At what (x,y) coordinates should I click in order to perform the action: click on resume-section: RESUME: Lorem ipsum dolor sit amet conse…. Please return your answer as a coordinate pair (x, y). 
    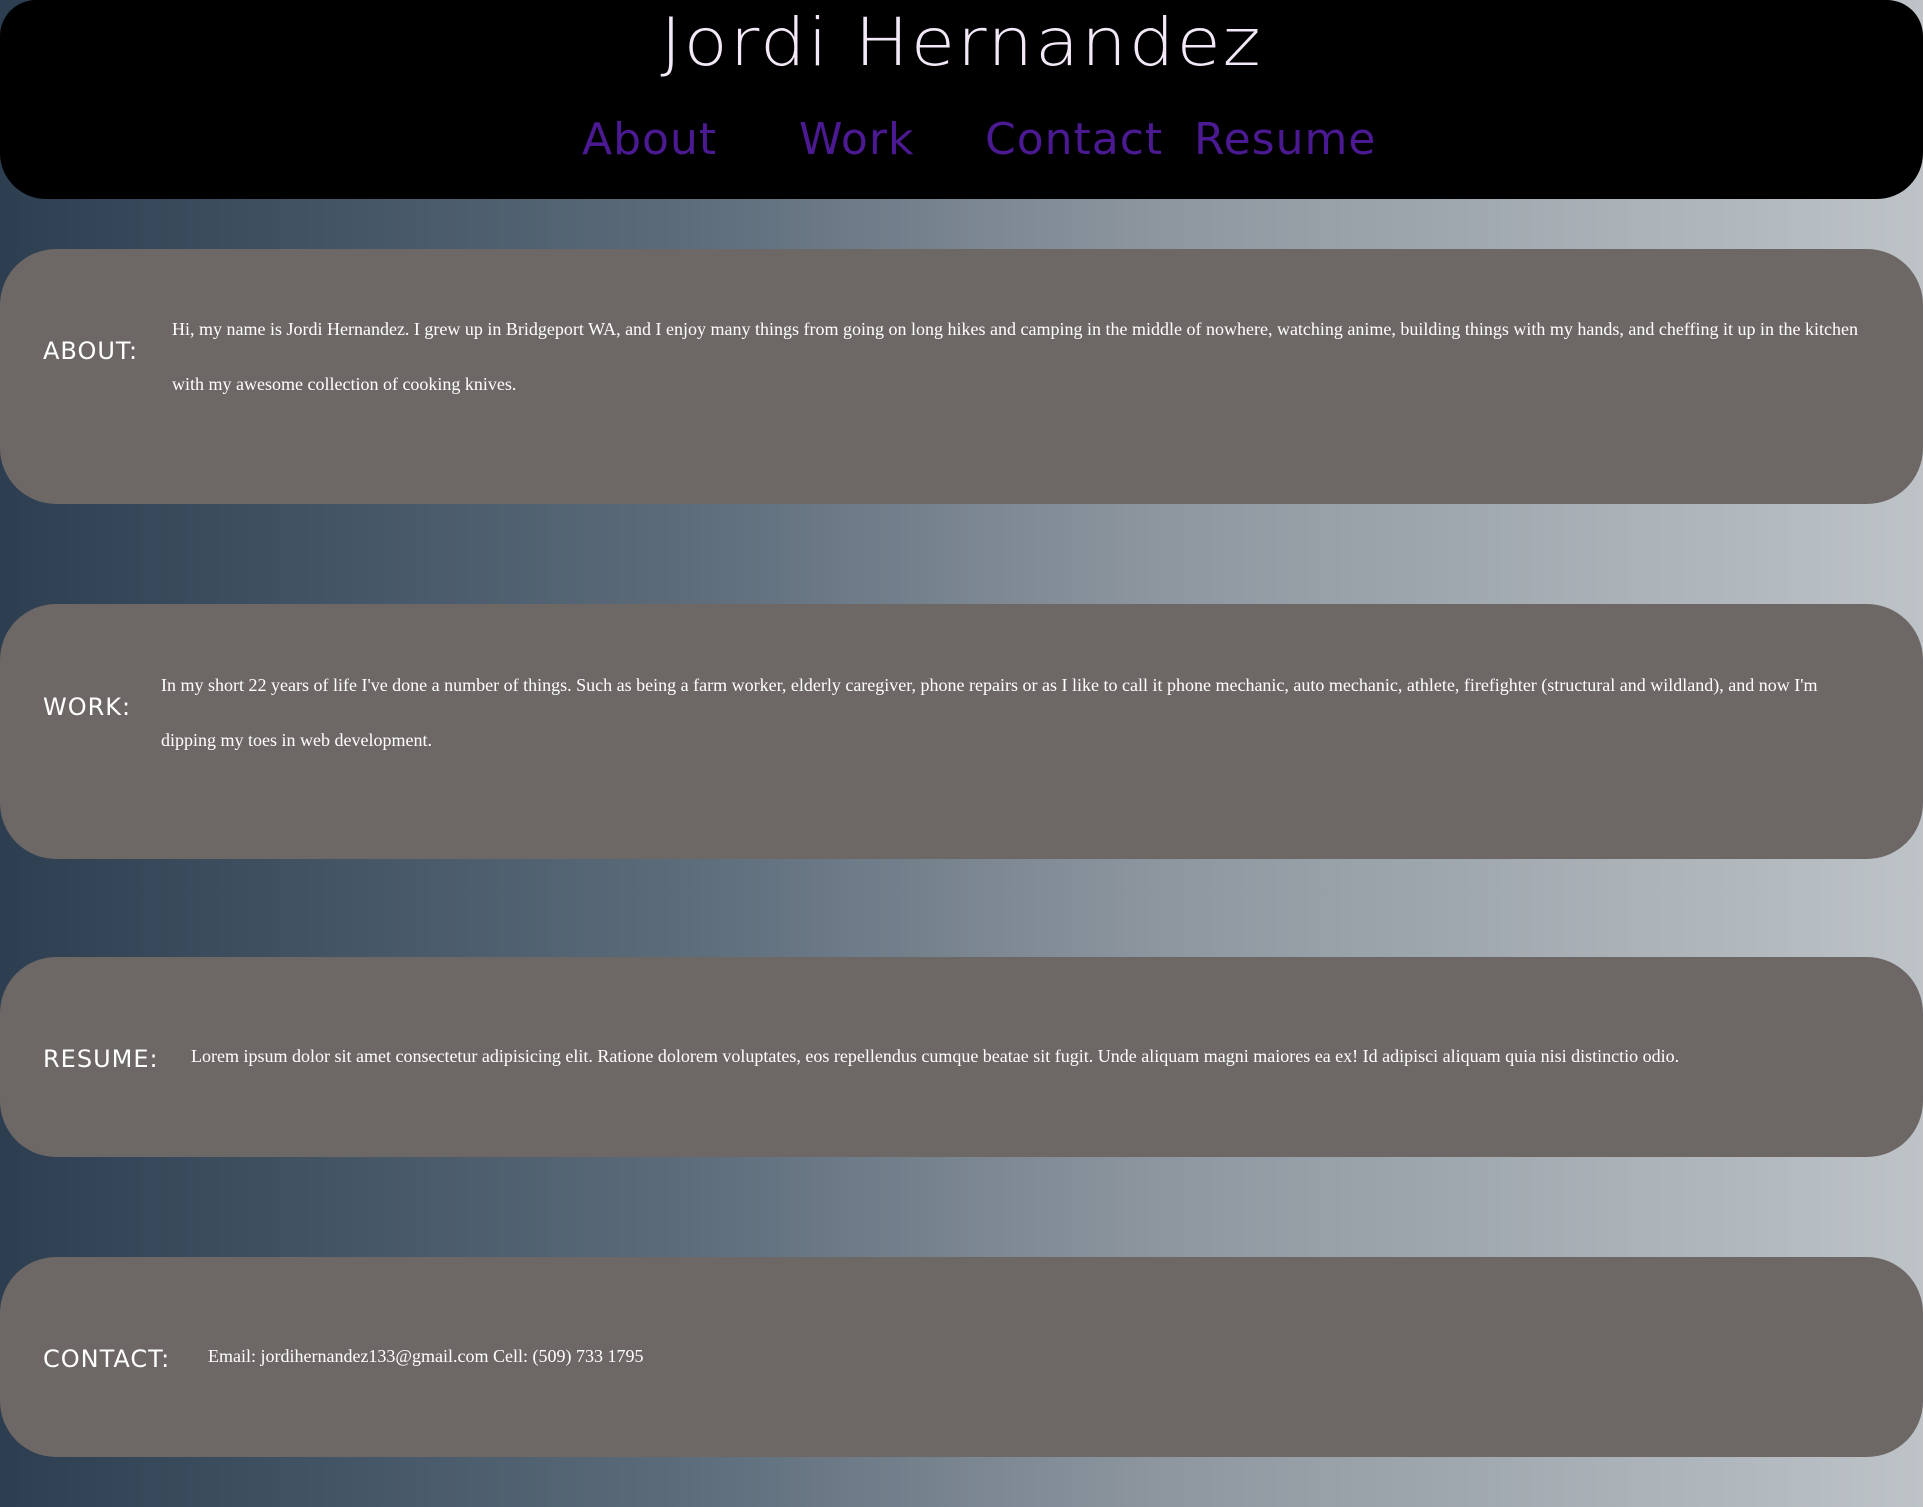
    Looking at the image, I should click on (961, 1057).